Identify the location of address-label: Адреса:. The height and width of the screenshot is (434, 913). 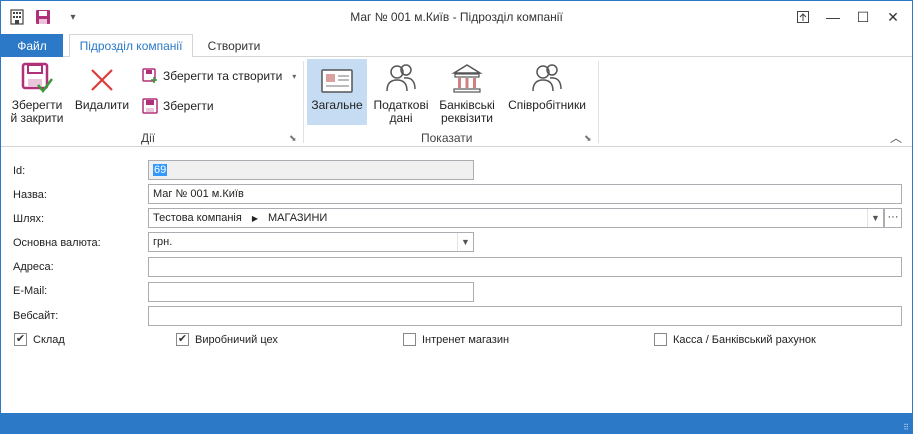
(33, 267).